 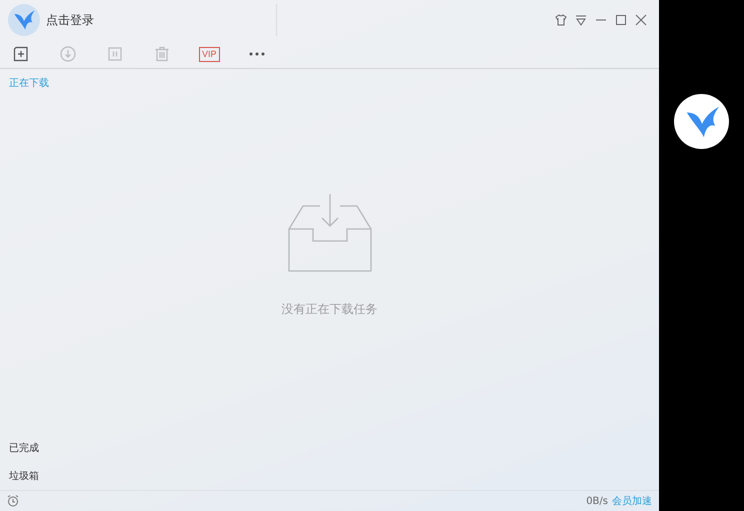 I want to click on download-icon, so click(x=68, y=54).